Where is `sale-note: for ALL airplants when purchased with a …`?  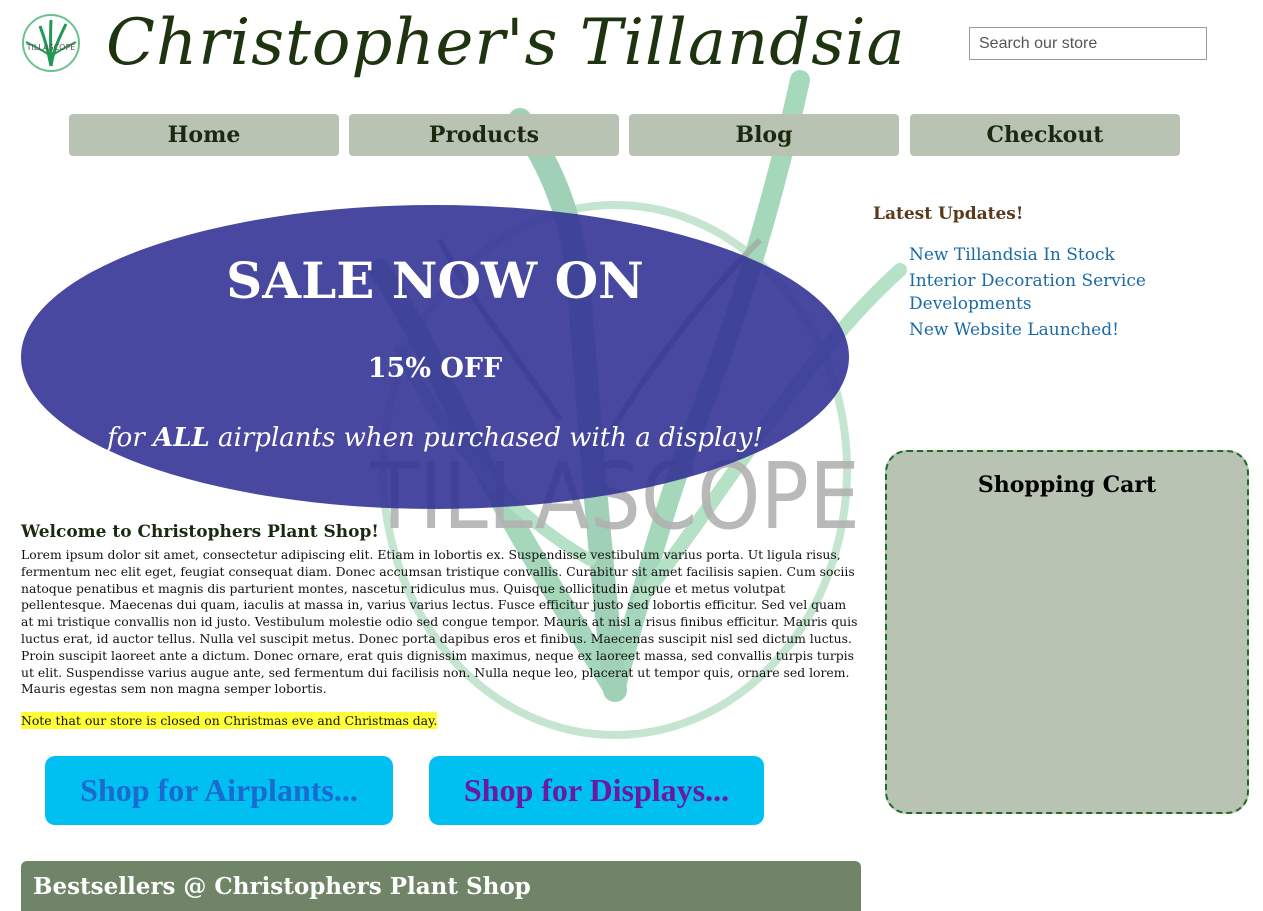 sale-note: for ALL airplants when purchased with a … is located at coordinates (435, 438).